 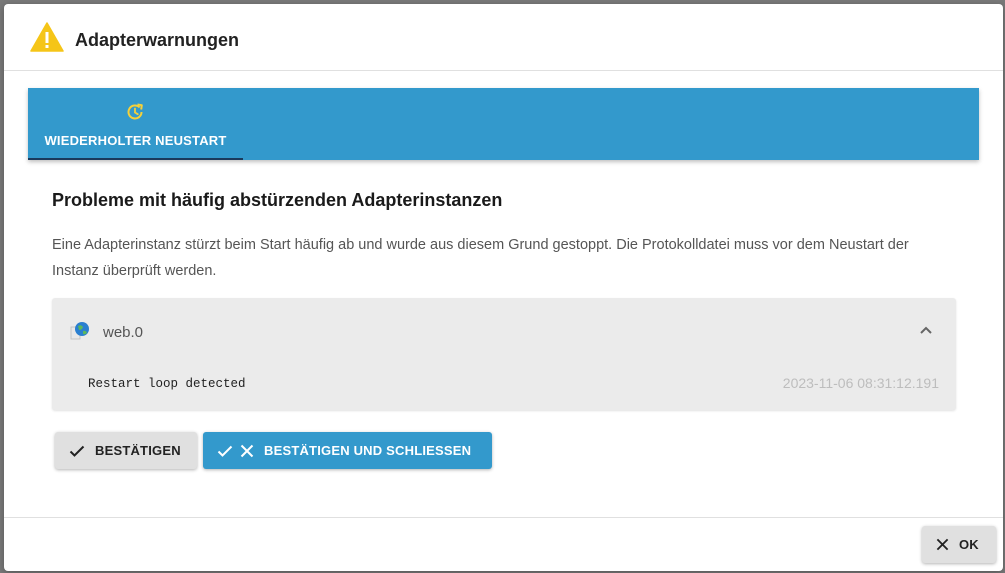 What do you see at coordinates (503, 124) in the screenshot?
I see `tab-bar: WIEDERHOLTER NEUSTART` at bounding box center [503, 124].